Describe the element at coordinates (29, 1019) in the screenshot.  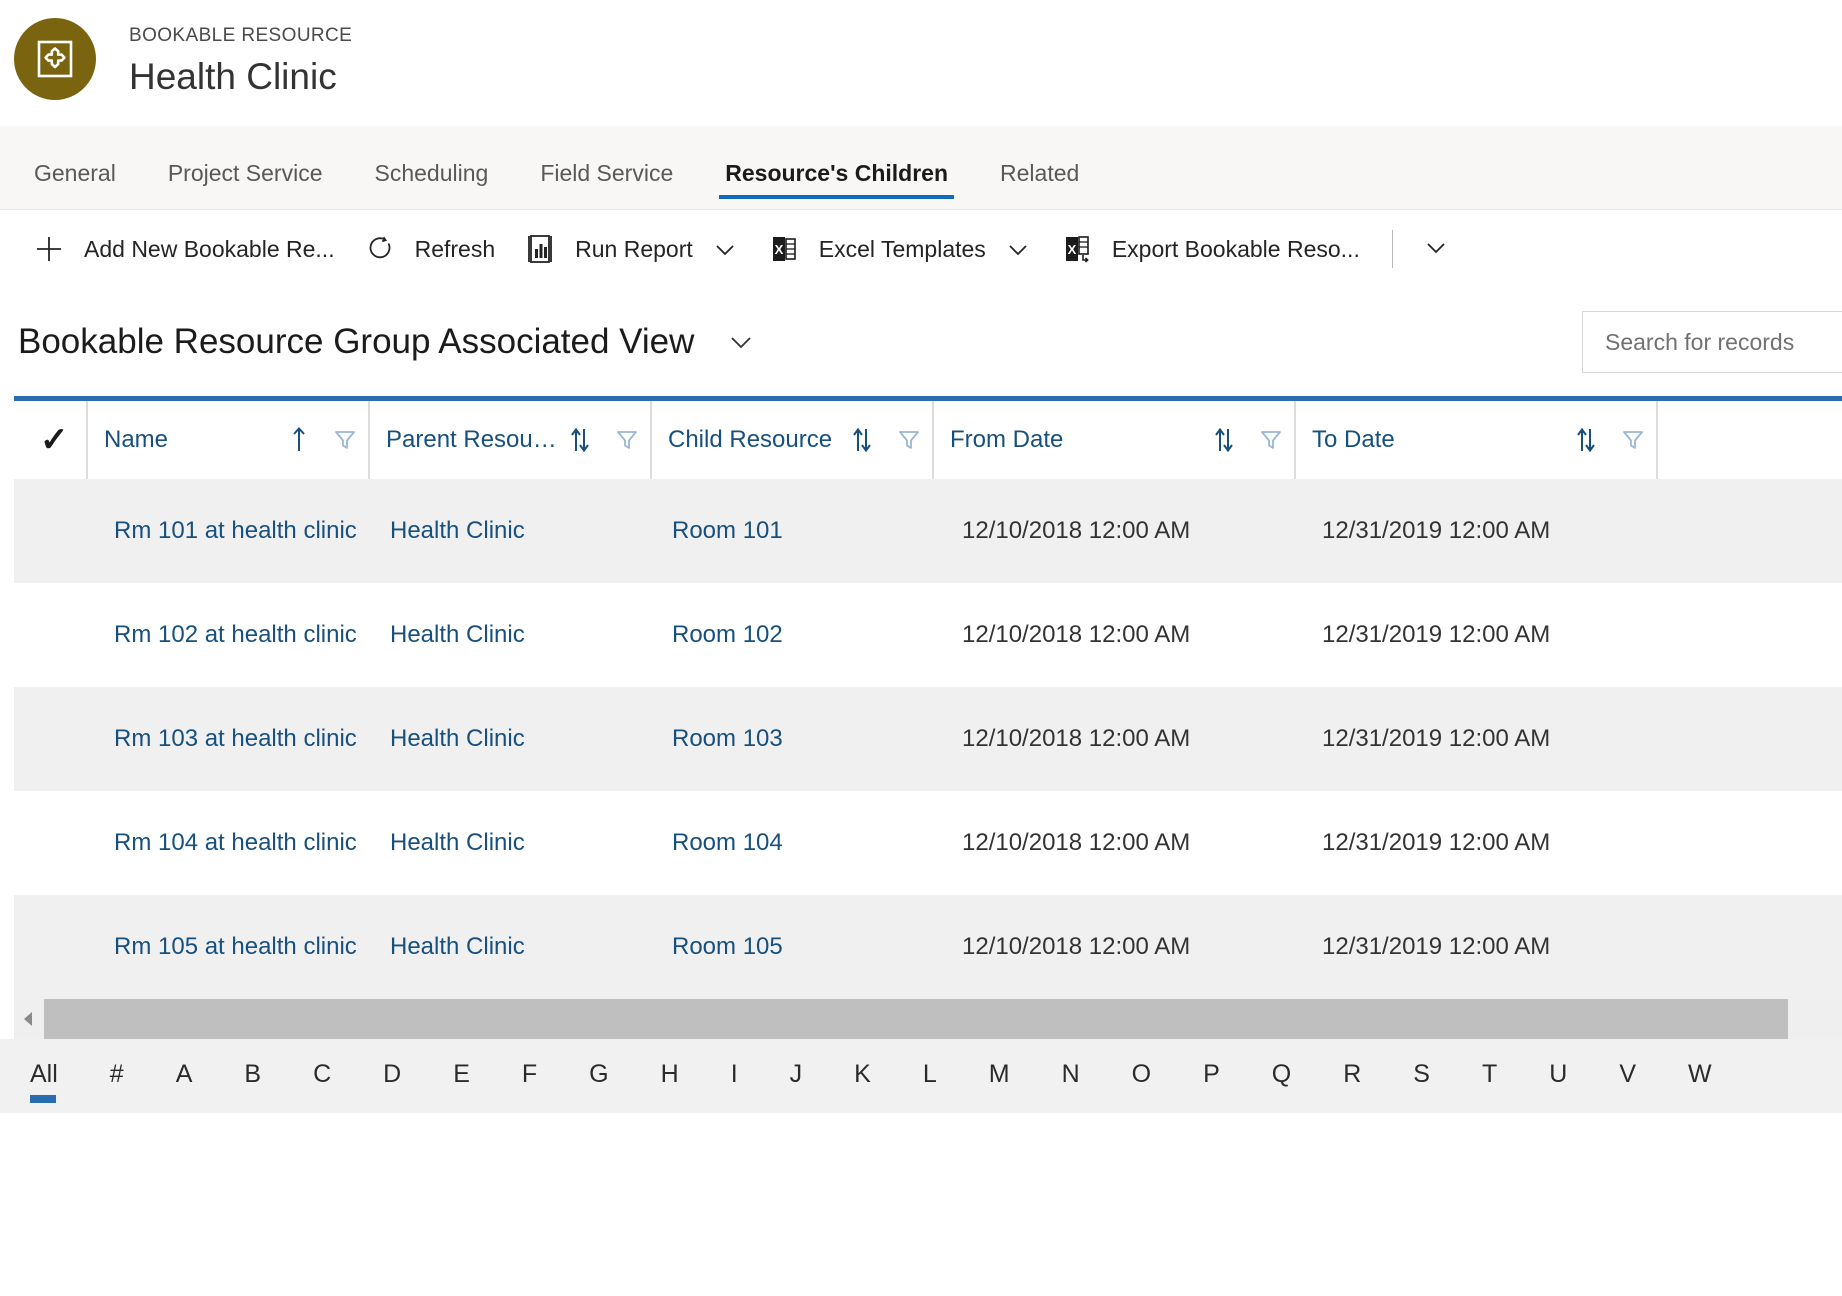
I see `caret-left-icon` at that location.